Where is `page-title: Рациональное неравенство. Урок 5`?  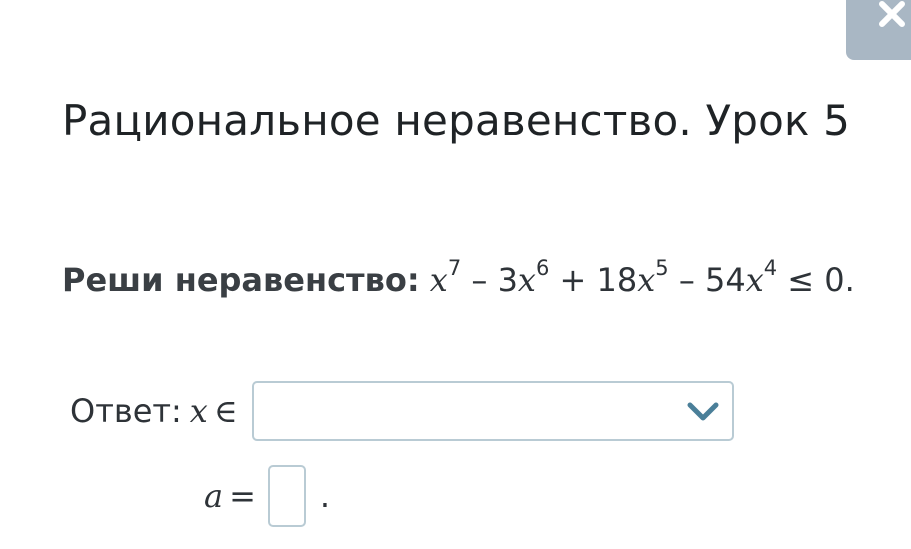 page-title: Рациональное неравенство. Урок 5 is located at coordinates (456, 120).